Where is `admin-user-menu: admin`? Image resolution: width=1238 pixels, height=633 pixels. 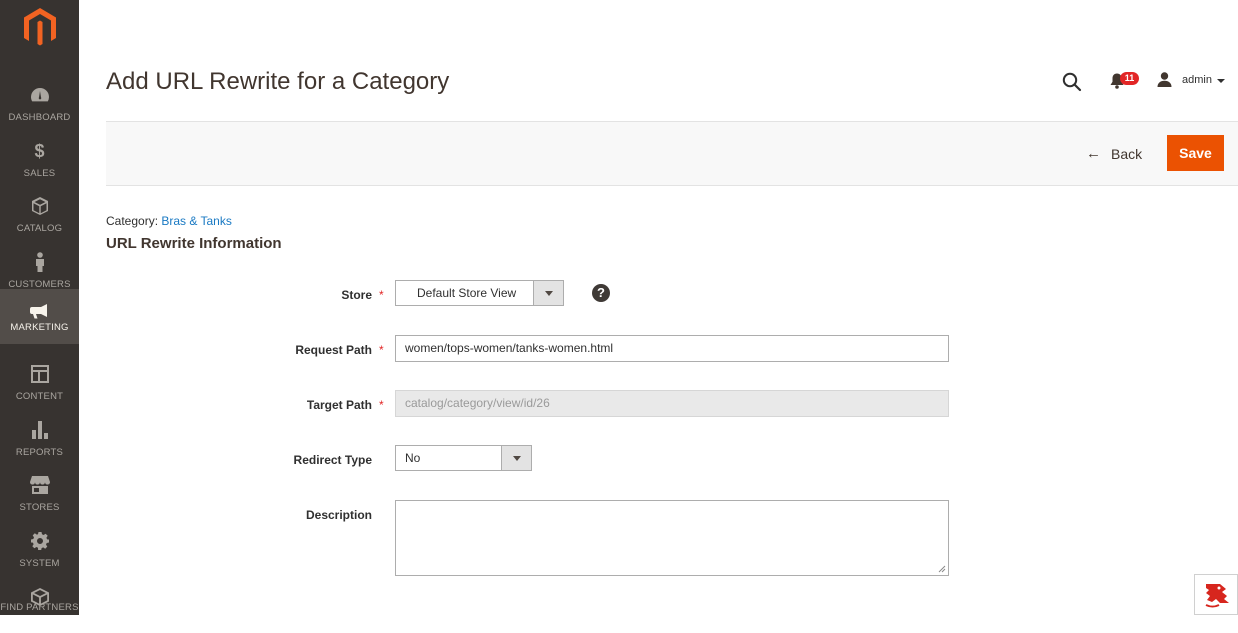 admin-user-menu: admin is located at coordinates (1197, 80).